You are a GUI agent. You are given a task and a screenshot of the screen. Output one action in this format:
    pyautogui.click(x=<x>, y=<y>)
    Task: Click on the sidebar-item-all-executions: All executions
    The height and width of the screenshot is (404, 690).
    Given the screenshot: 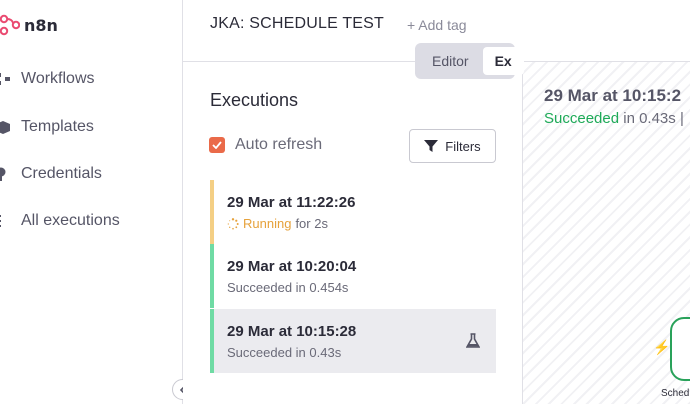 What is the action you would take?
    pyautogui.click(x=60, y=221)
    